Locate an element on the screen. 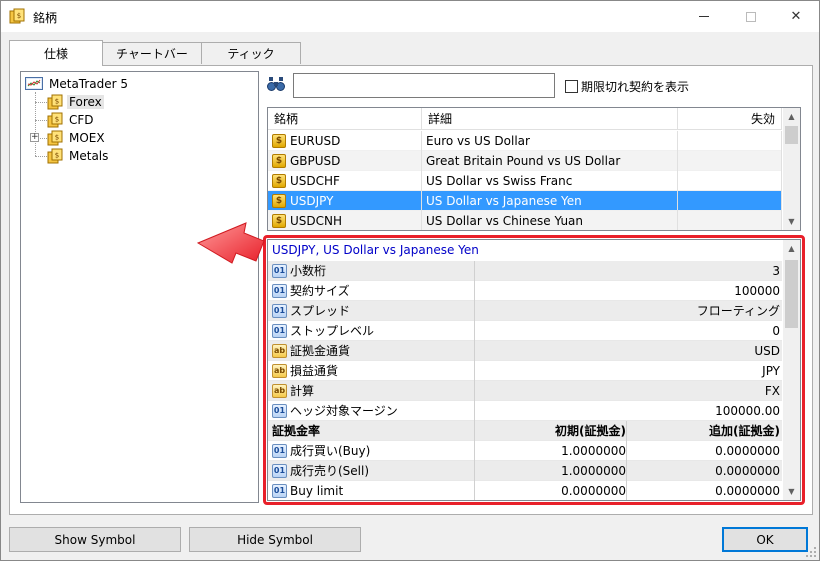 This screenshot has width=820, height=561. show-symbol-button: Show Symbol is located at coordinates (95, 539).